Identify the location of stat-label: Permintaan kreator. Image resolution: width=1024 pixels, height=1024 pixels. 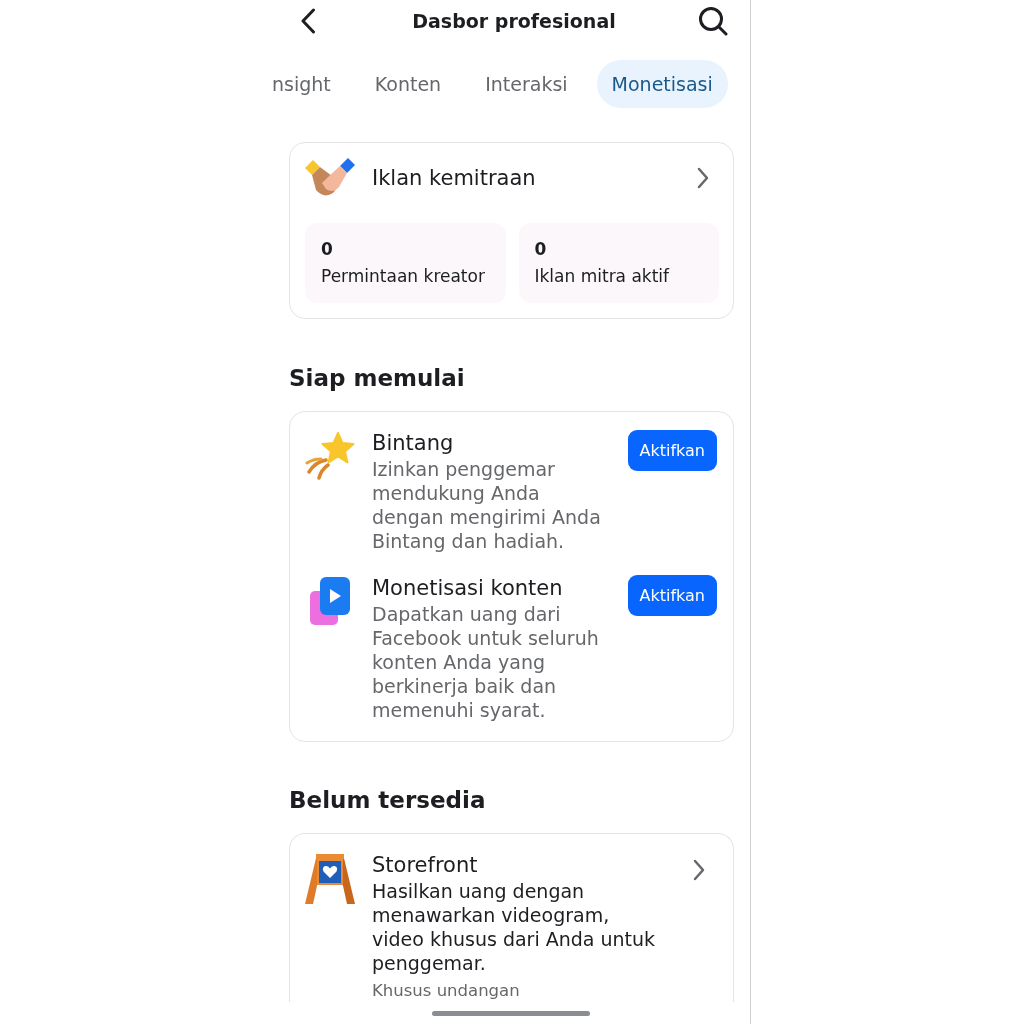
(403, 276).